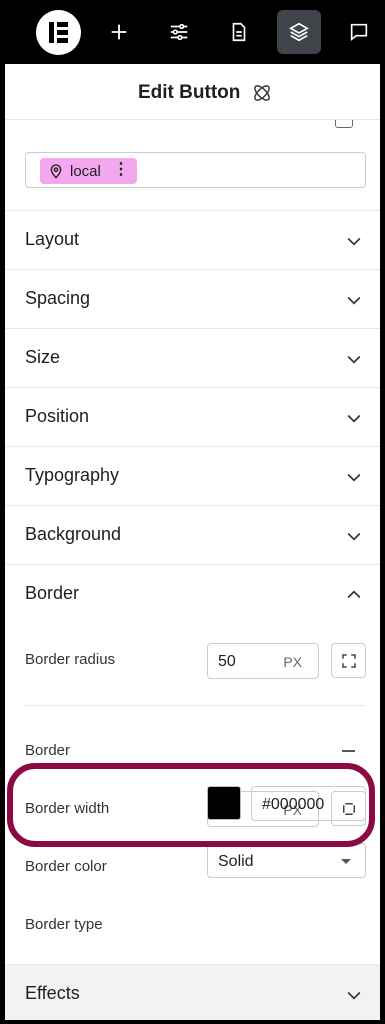  What do you see at coordinates (236, 861) in the screenshot?
I see `border-type-value: Solid` at bounding box center [236, 861].